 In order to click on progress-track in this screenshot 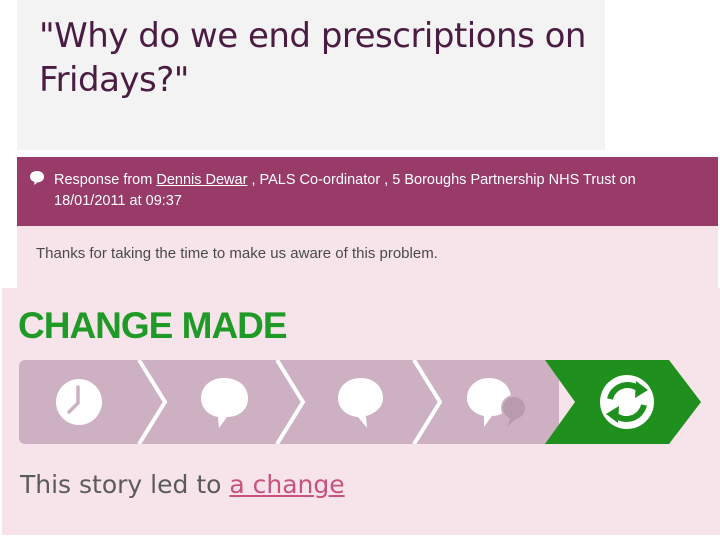, I will do `click(361, 402)`.